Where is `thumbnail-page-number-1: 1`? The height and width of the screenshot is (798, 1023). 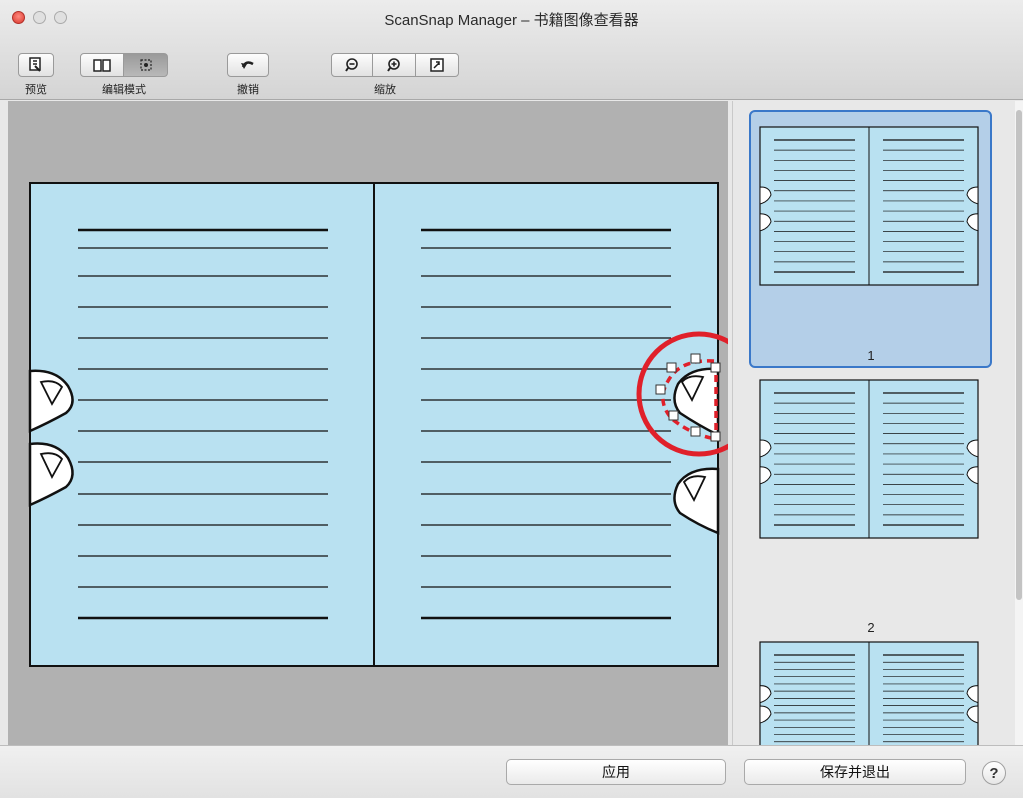 thumbnail-page-number-1: 1 is located at coordinates (871, 355).